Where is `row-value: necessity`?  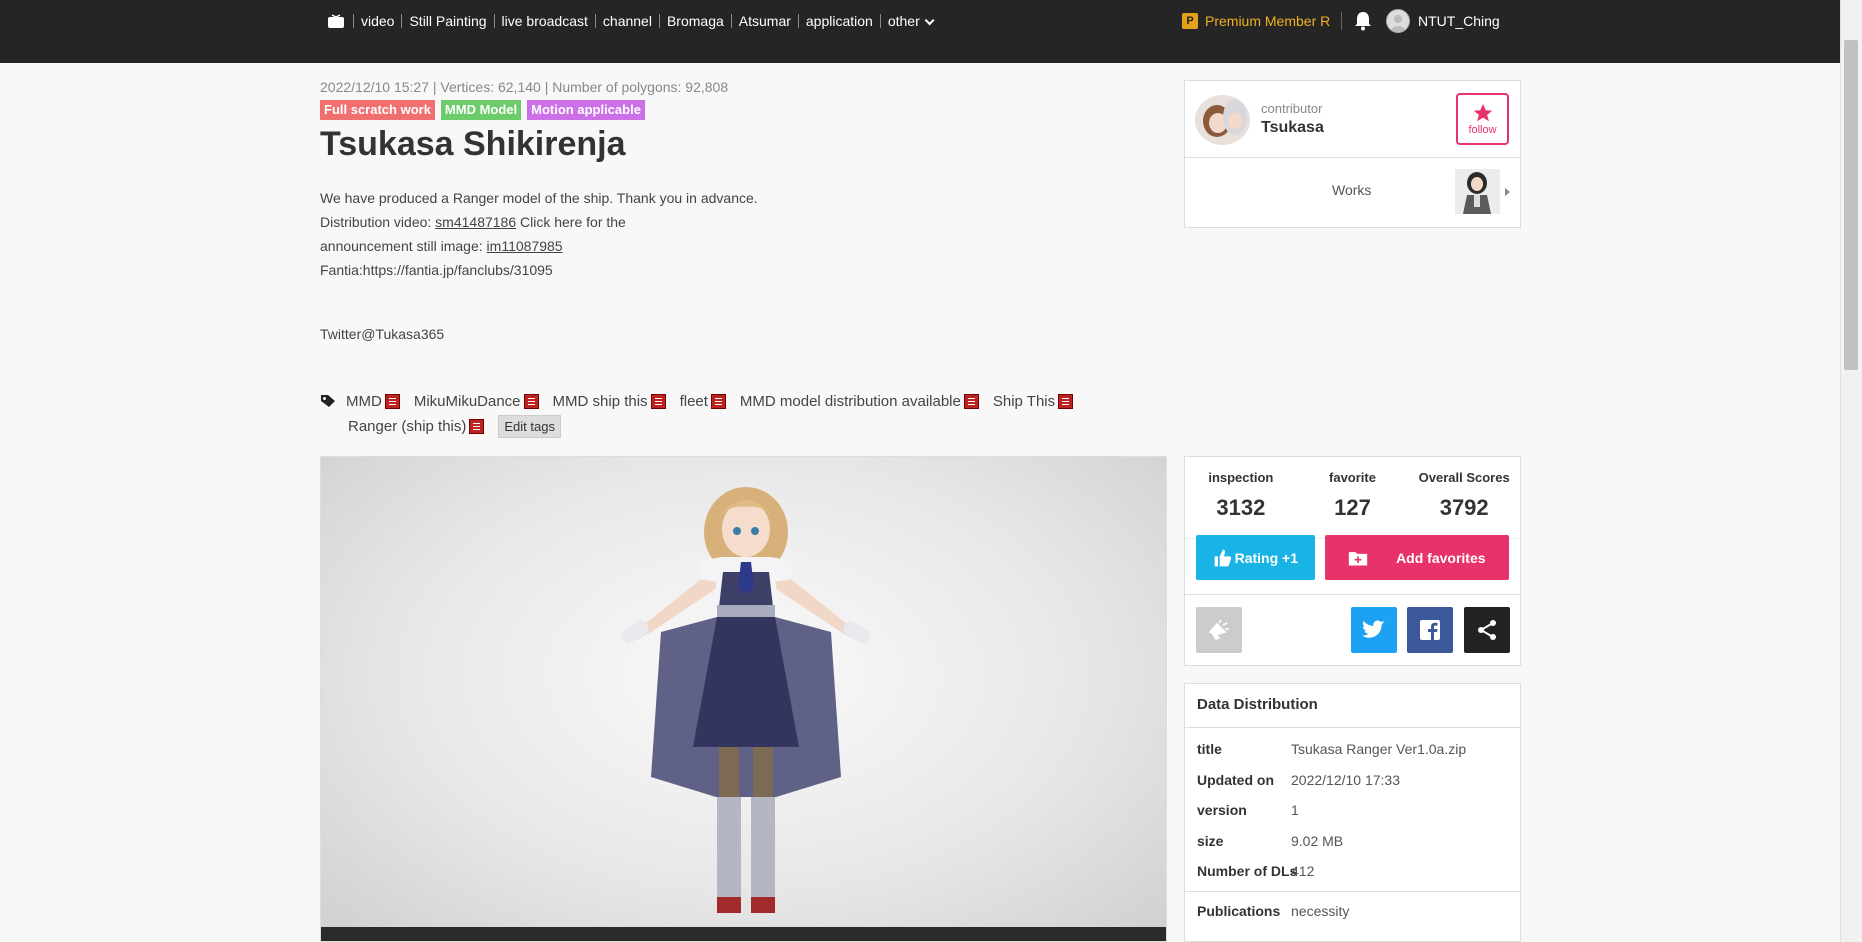
row-value: necessity is located at coordinates (1320, 910).